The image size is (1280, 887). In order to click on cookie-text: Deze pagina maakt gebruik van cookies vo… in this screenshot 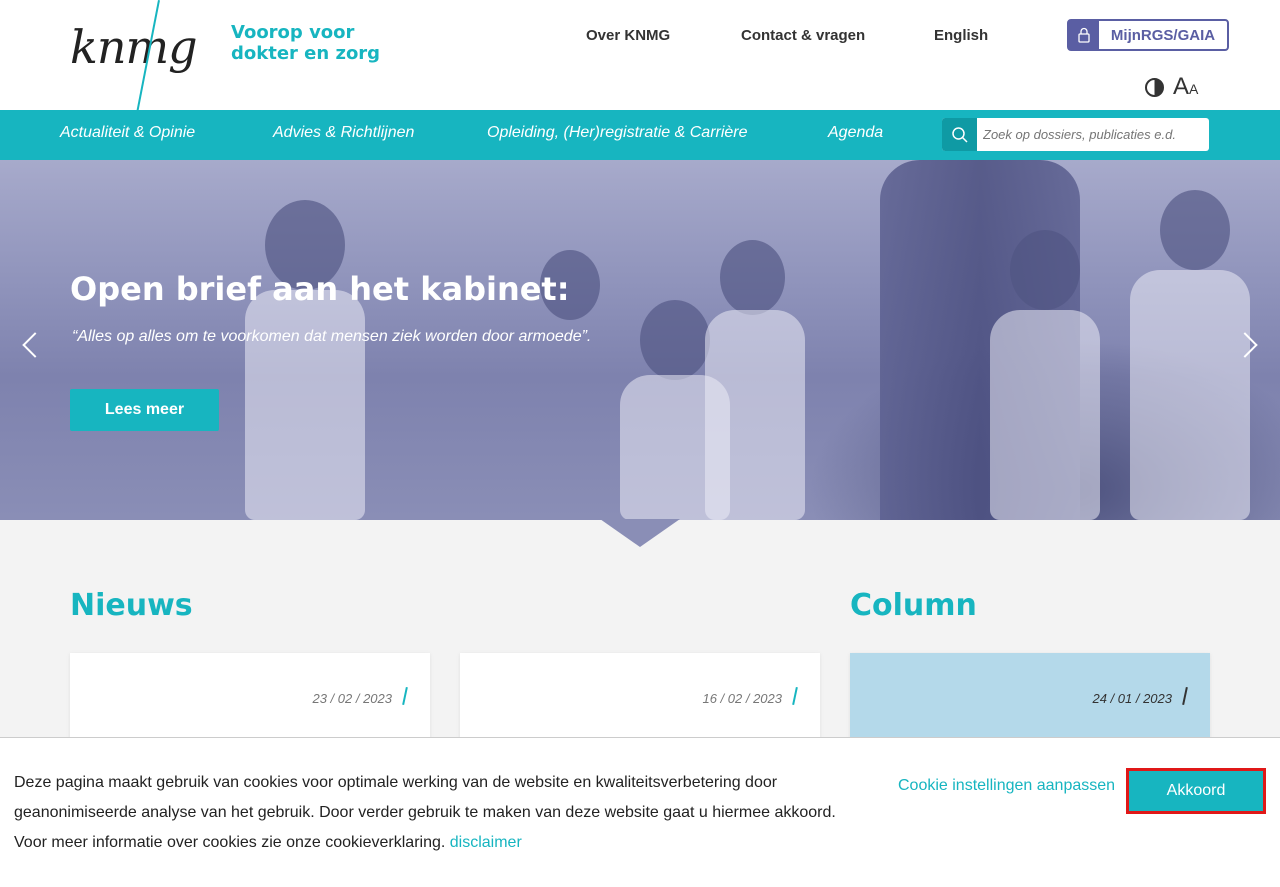, I will do `click(425, 812)`.